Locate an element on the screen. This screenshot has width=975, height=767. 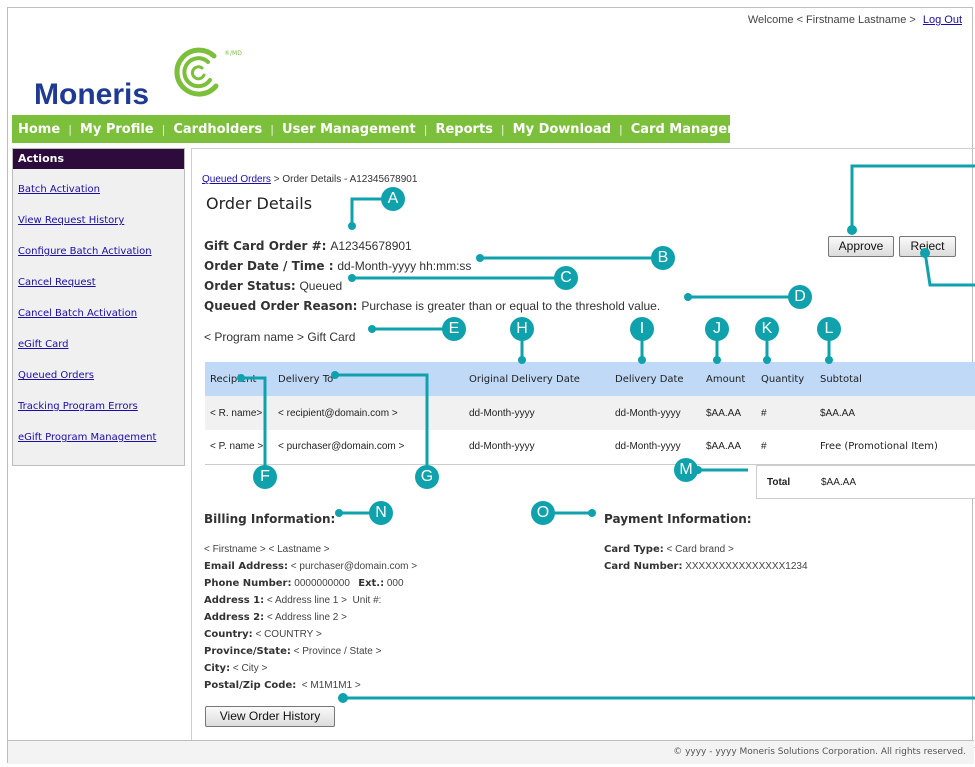
cell-delivery-to: < purchaser@domain.com > is located at coordinates (368, 447).